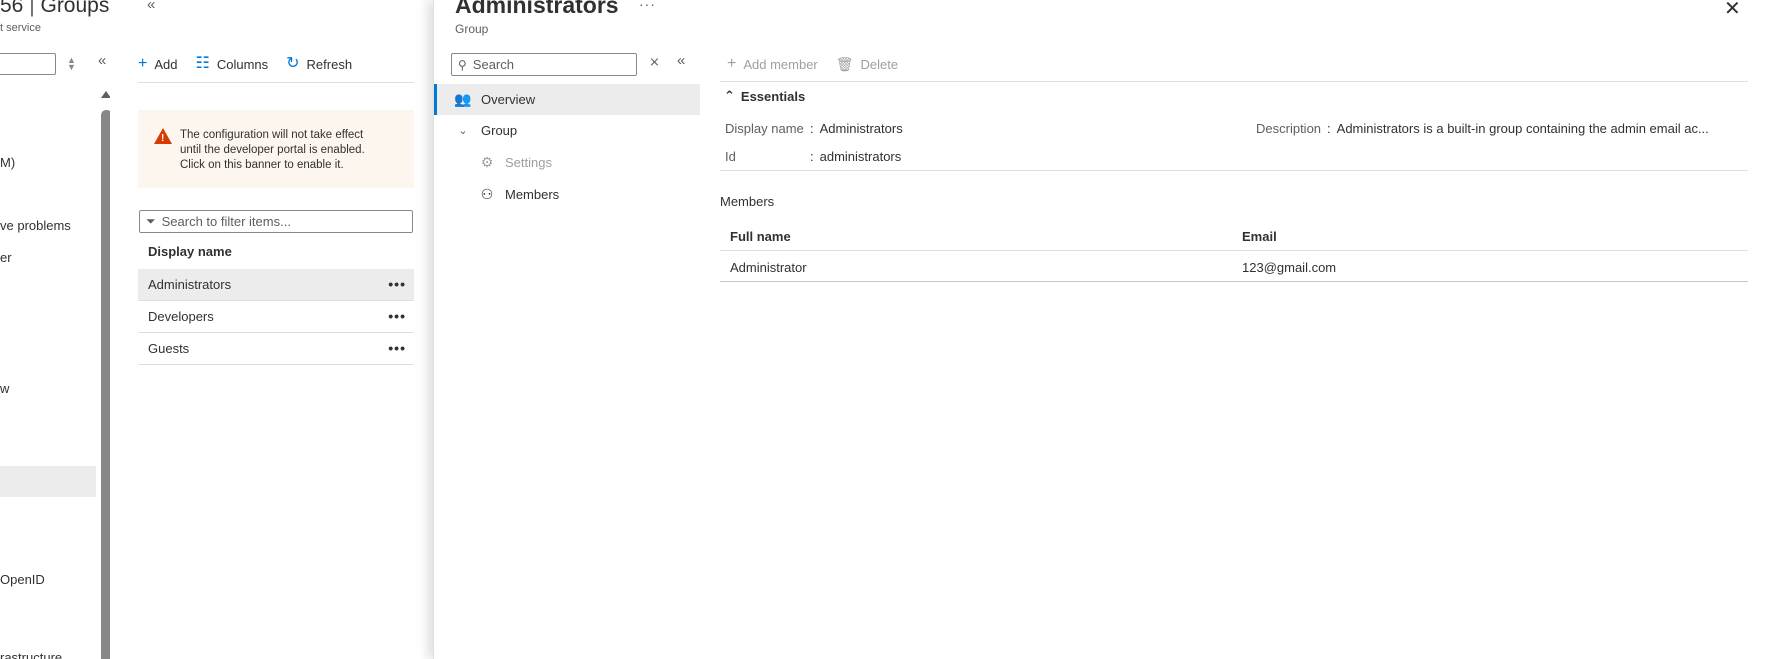  What do you see at coordinates (647, 6) in the screenshot?
I see `blade-more-options-icon: ···` at bounding box center [647, 6].